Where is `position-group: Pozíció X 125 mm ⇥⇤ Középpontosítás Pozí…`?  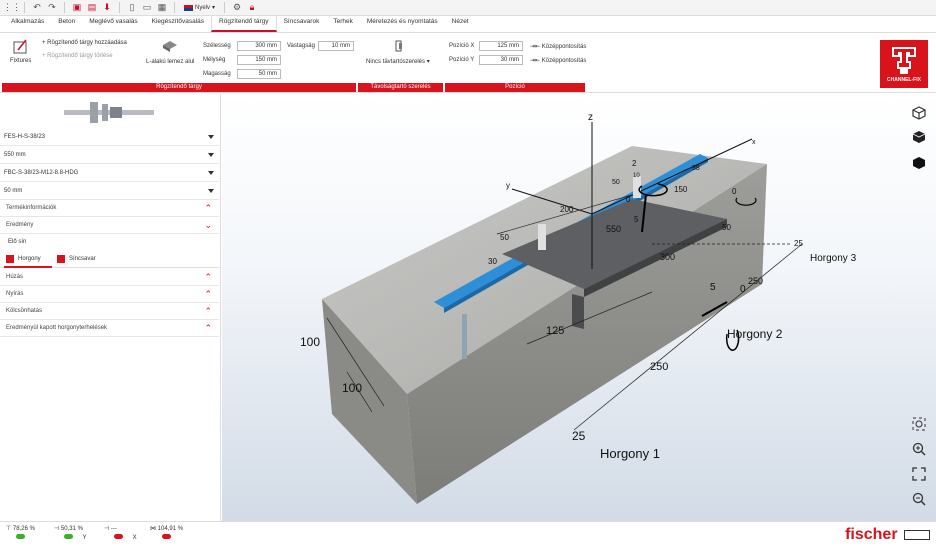
position-group: Pozíció X 125 mm ⇥⇤ Középpontosítás Pozí… is located at coordinates (515, 63).